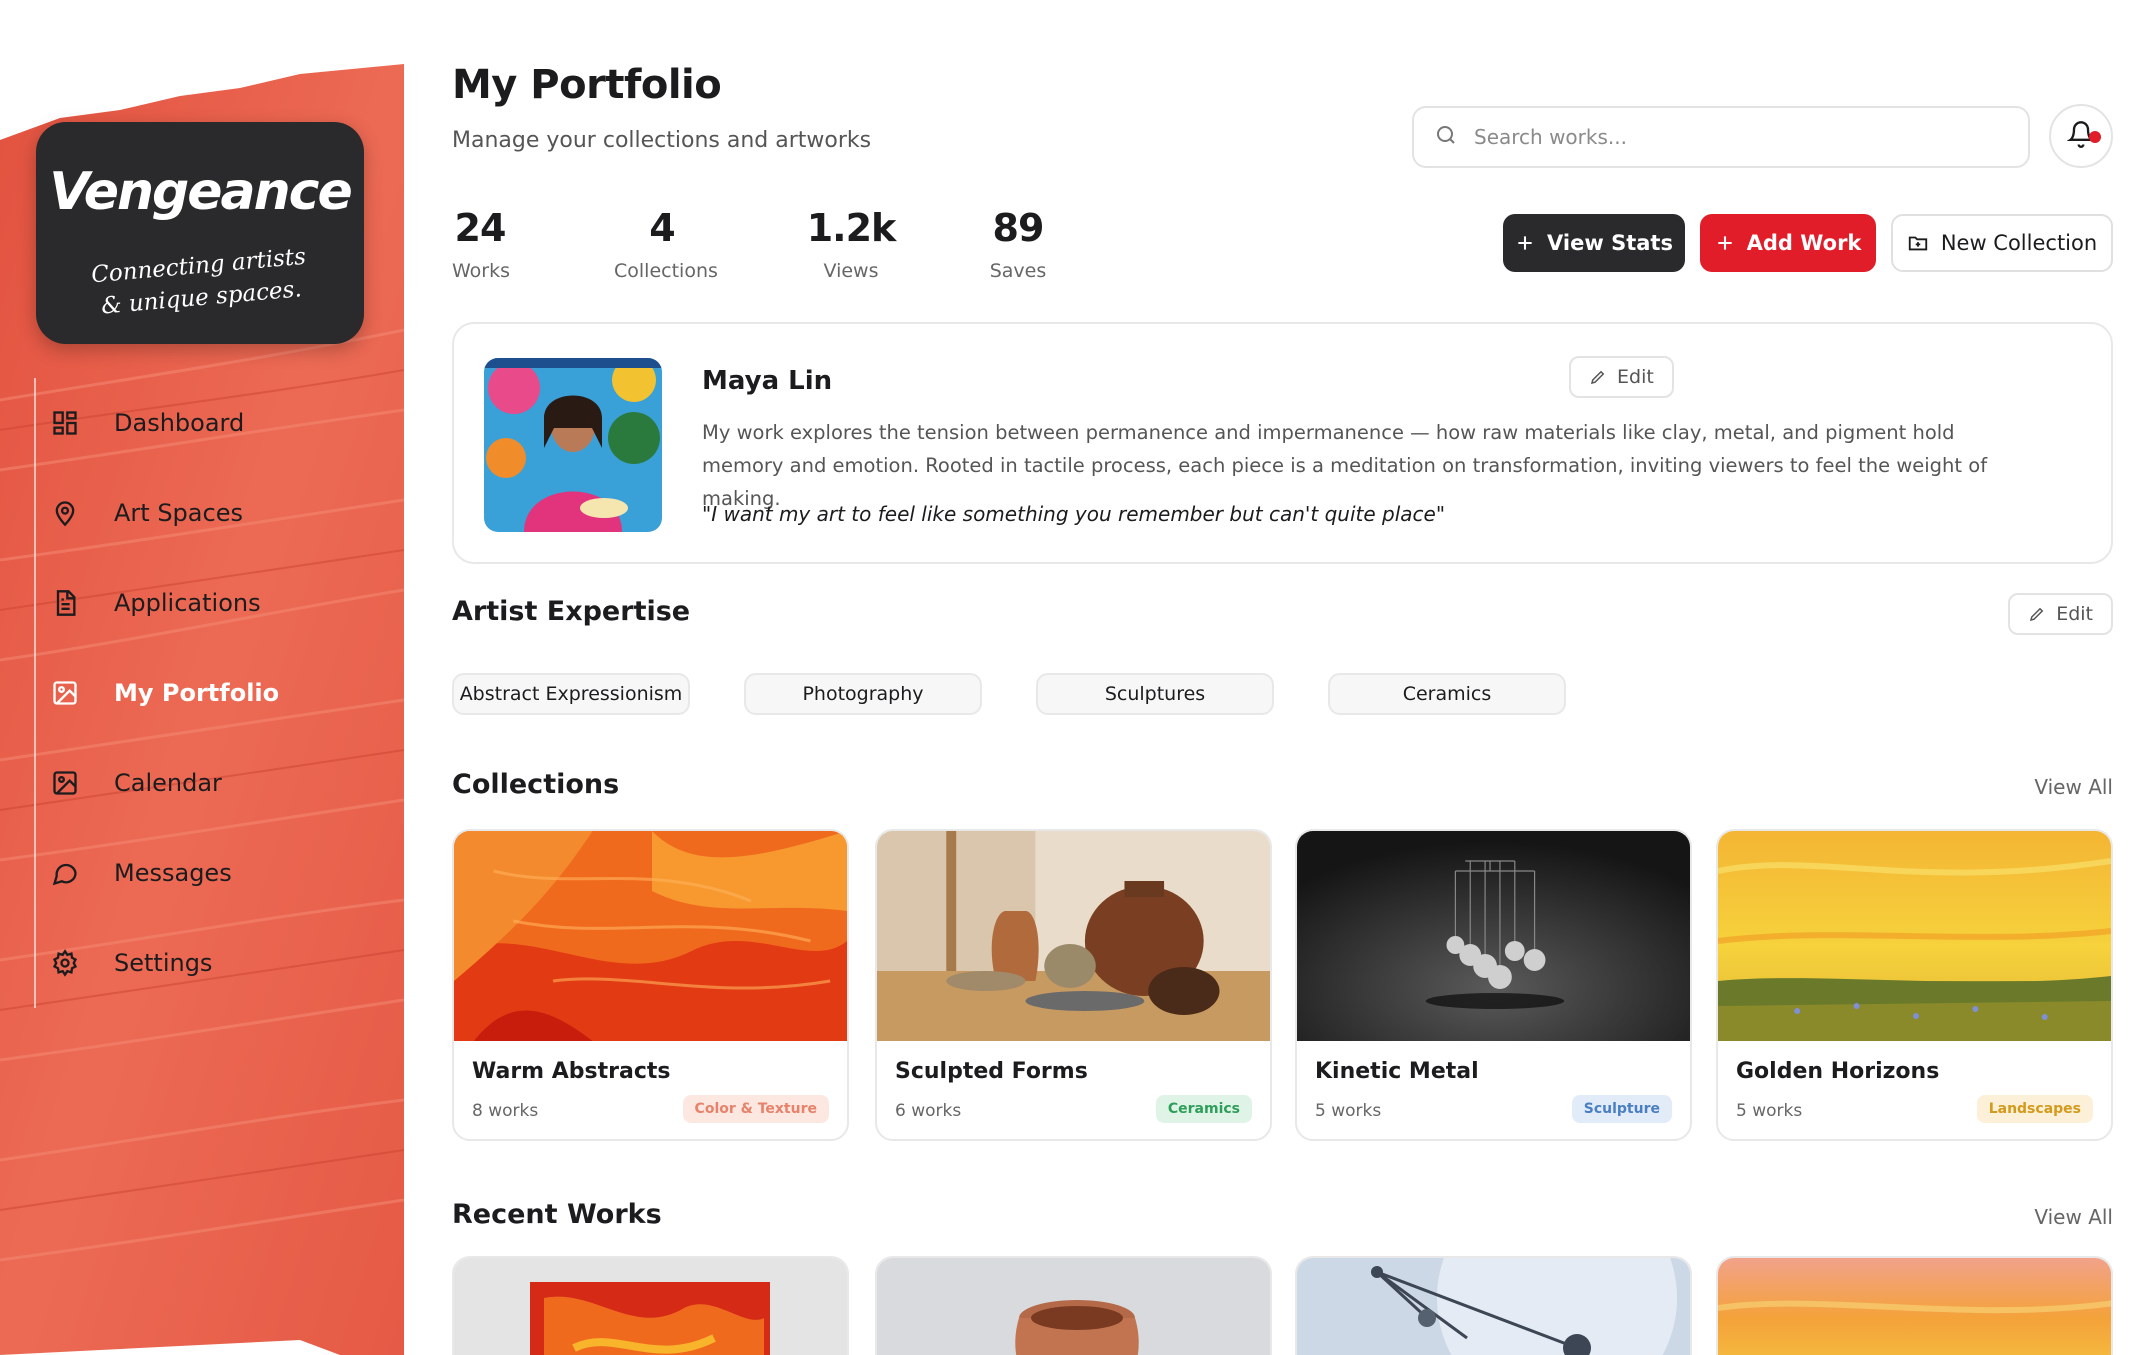 The height and width of the screenshot is (1355, 2129). I want to click on view-stats-button: View Stats, so click(1594, 243).